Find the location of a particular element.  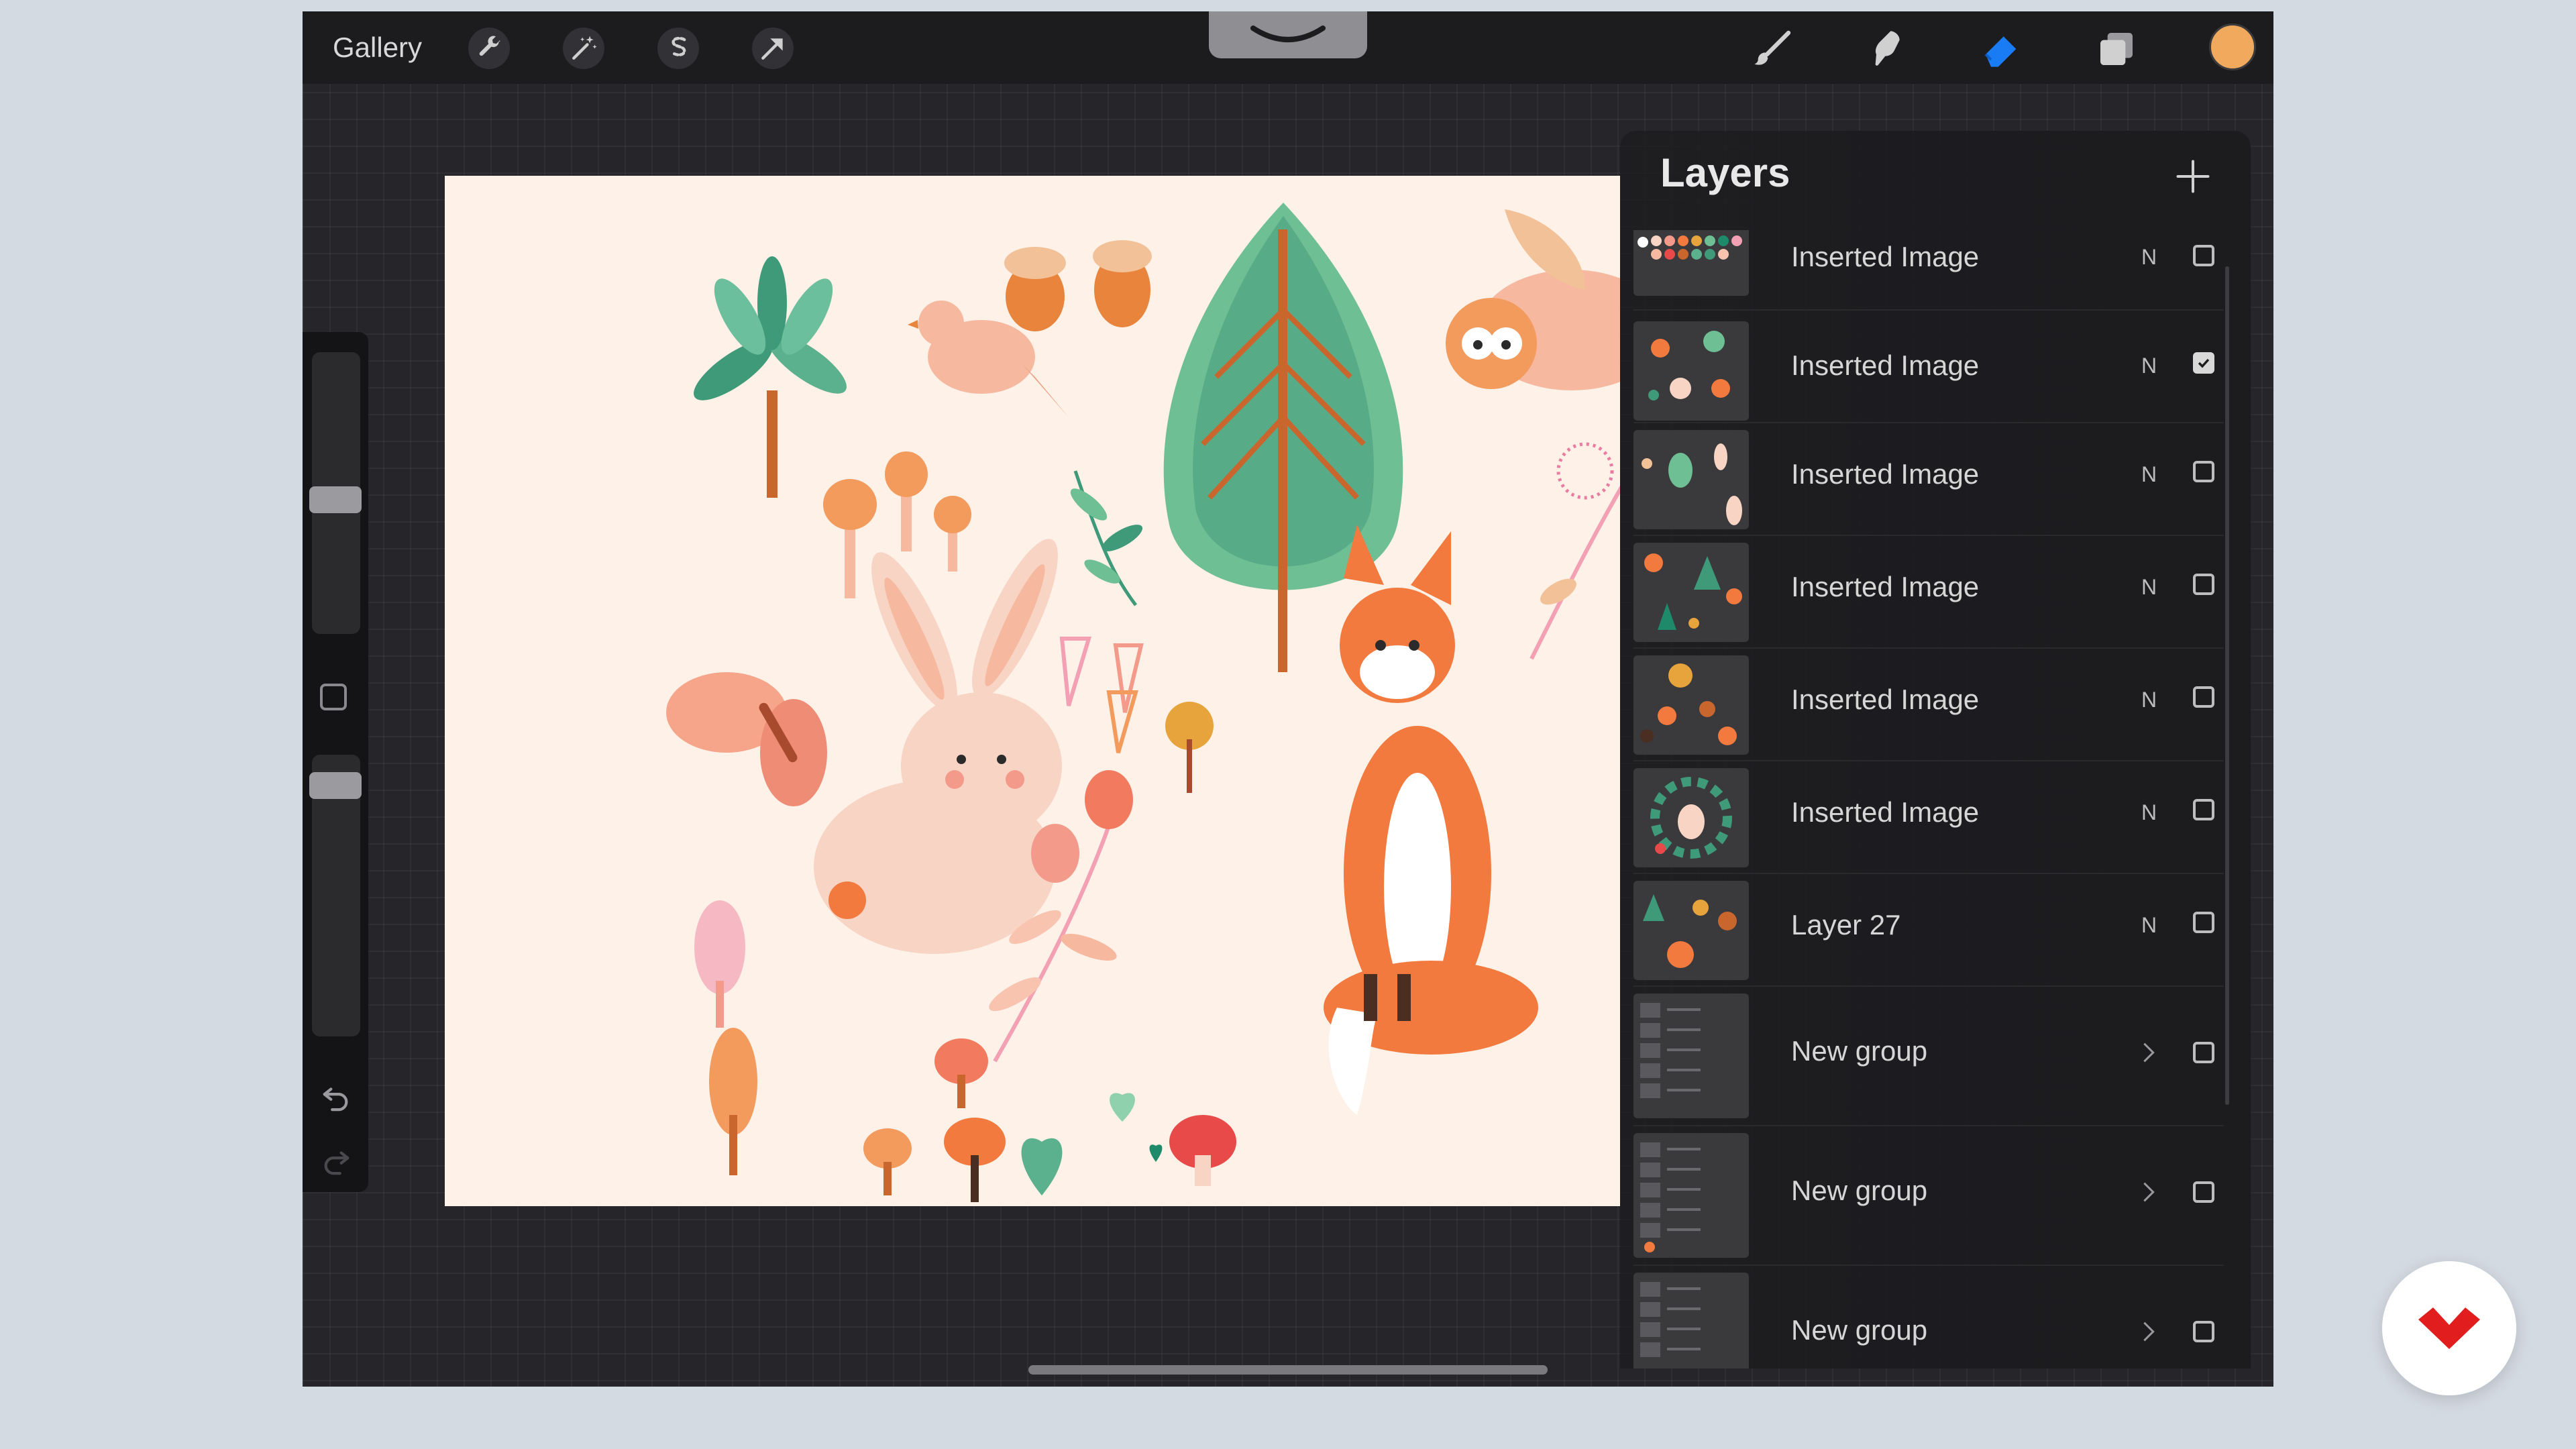

moth-illustration is located at coordinates (746, 739).